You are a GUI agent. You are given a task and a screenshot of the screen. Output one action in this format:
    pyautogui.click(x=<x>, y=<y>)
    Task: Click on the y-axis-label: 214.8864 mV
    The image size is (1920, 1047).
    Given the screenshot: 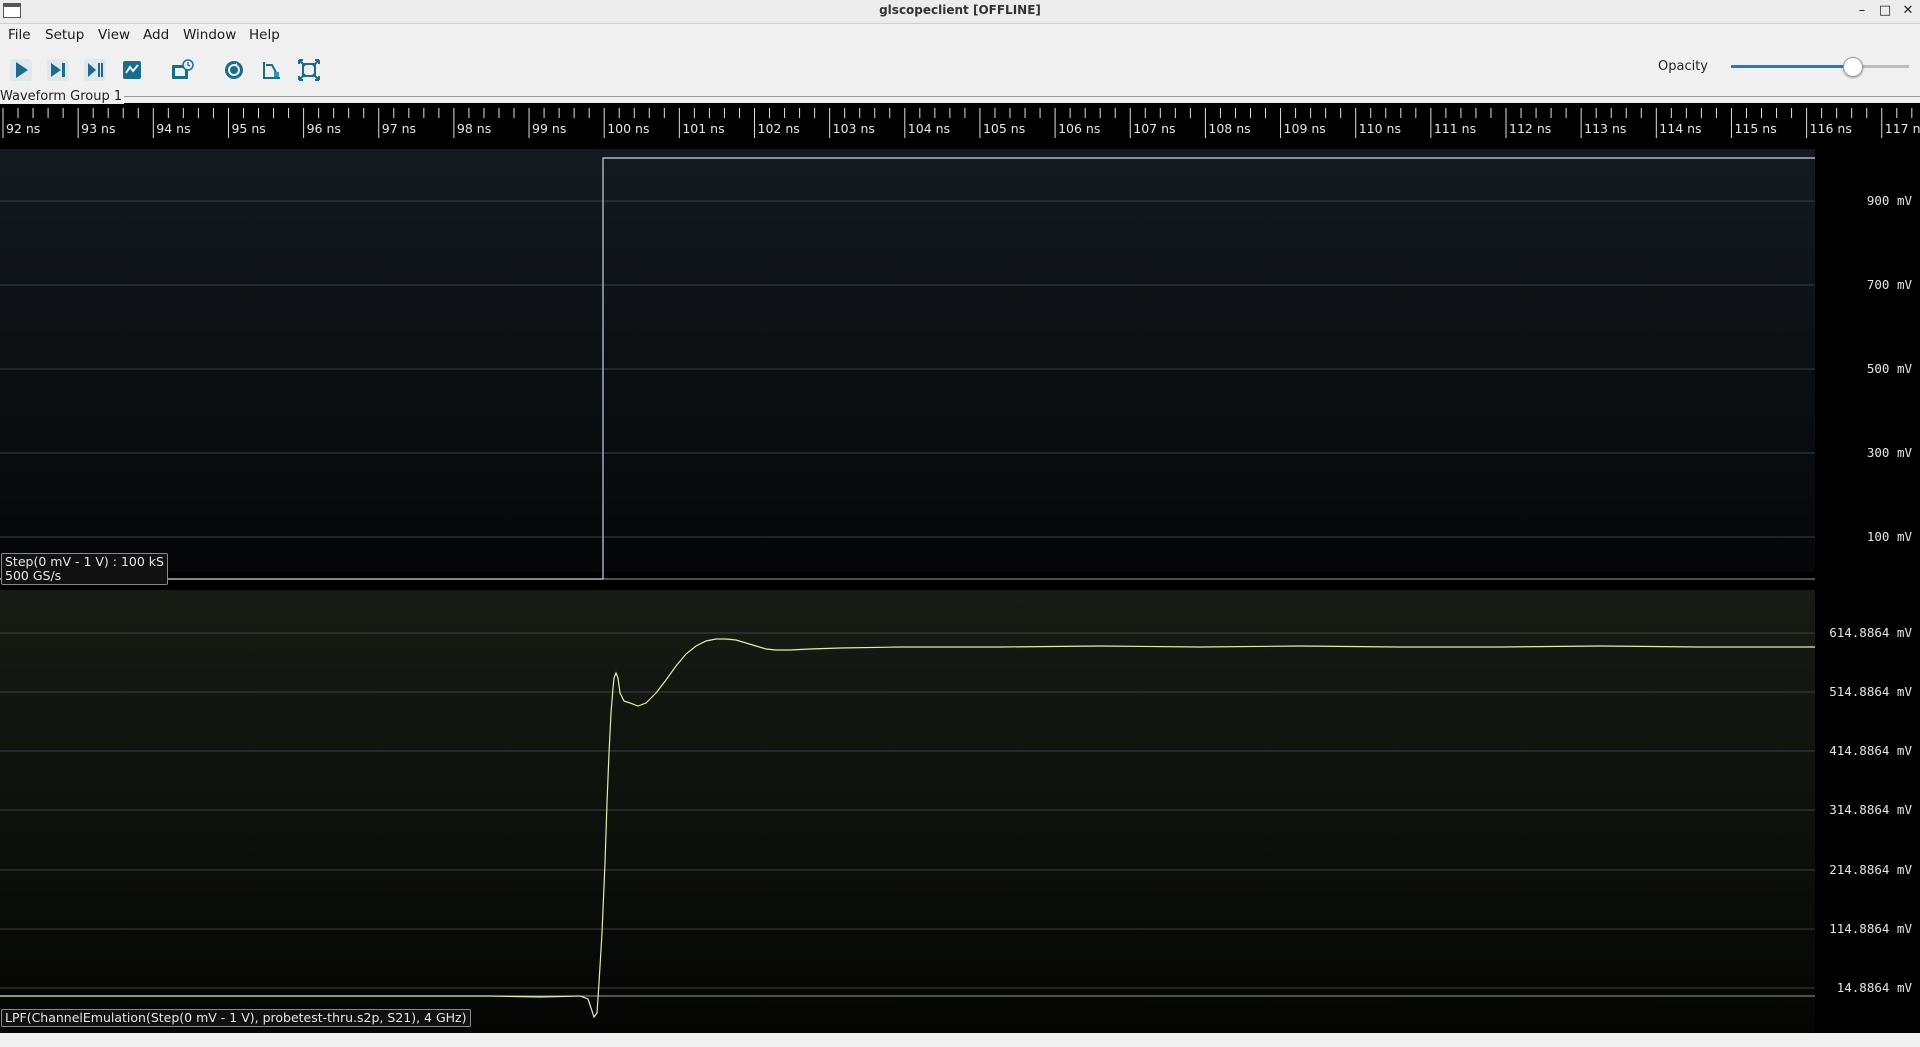 What is the action you would take?
    pyautogui.click(x=1870, y=869)
    